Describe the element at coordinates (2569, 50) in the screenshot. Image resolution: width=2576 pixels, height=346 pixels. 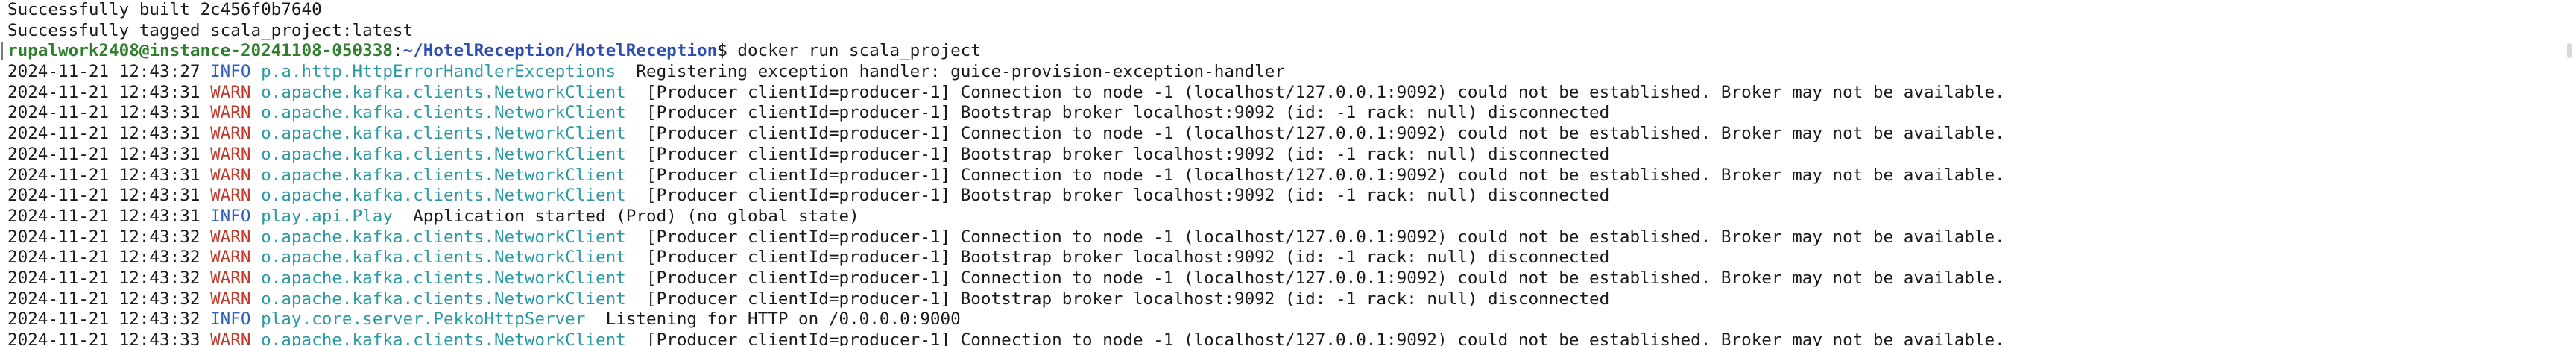
I see `scrollbar-thumb` at that location.